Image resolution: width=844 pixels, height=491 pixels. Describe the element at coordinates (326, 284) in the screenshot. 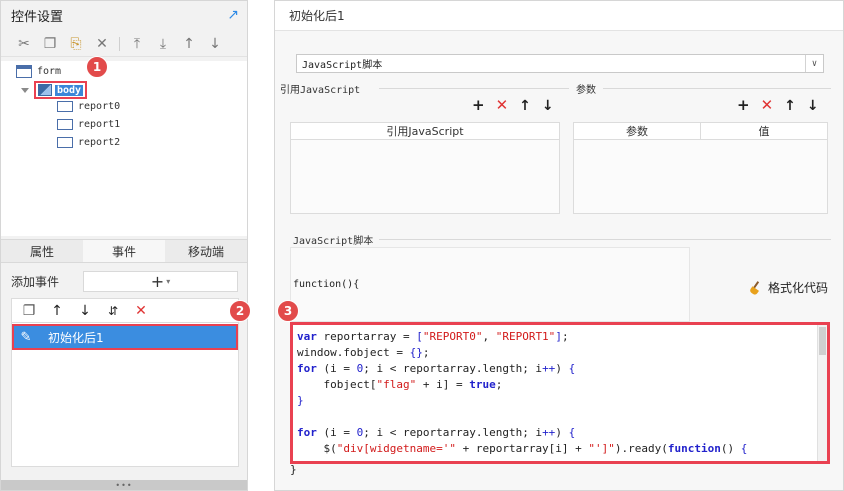

I see `function-header: function(){` at that location.